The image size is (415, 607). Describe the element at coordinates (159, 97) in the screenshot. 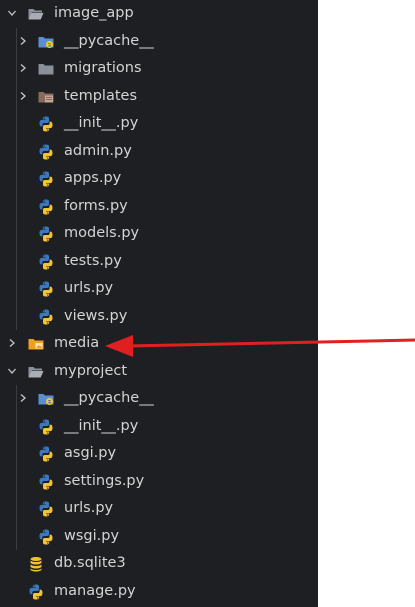

I see `tree-item-templates: templates` at that location.